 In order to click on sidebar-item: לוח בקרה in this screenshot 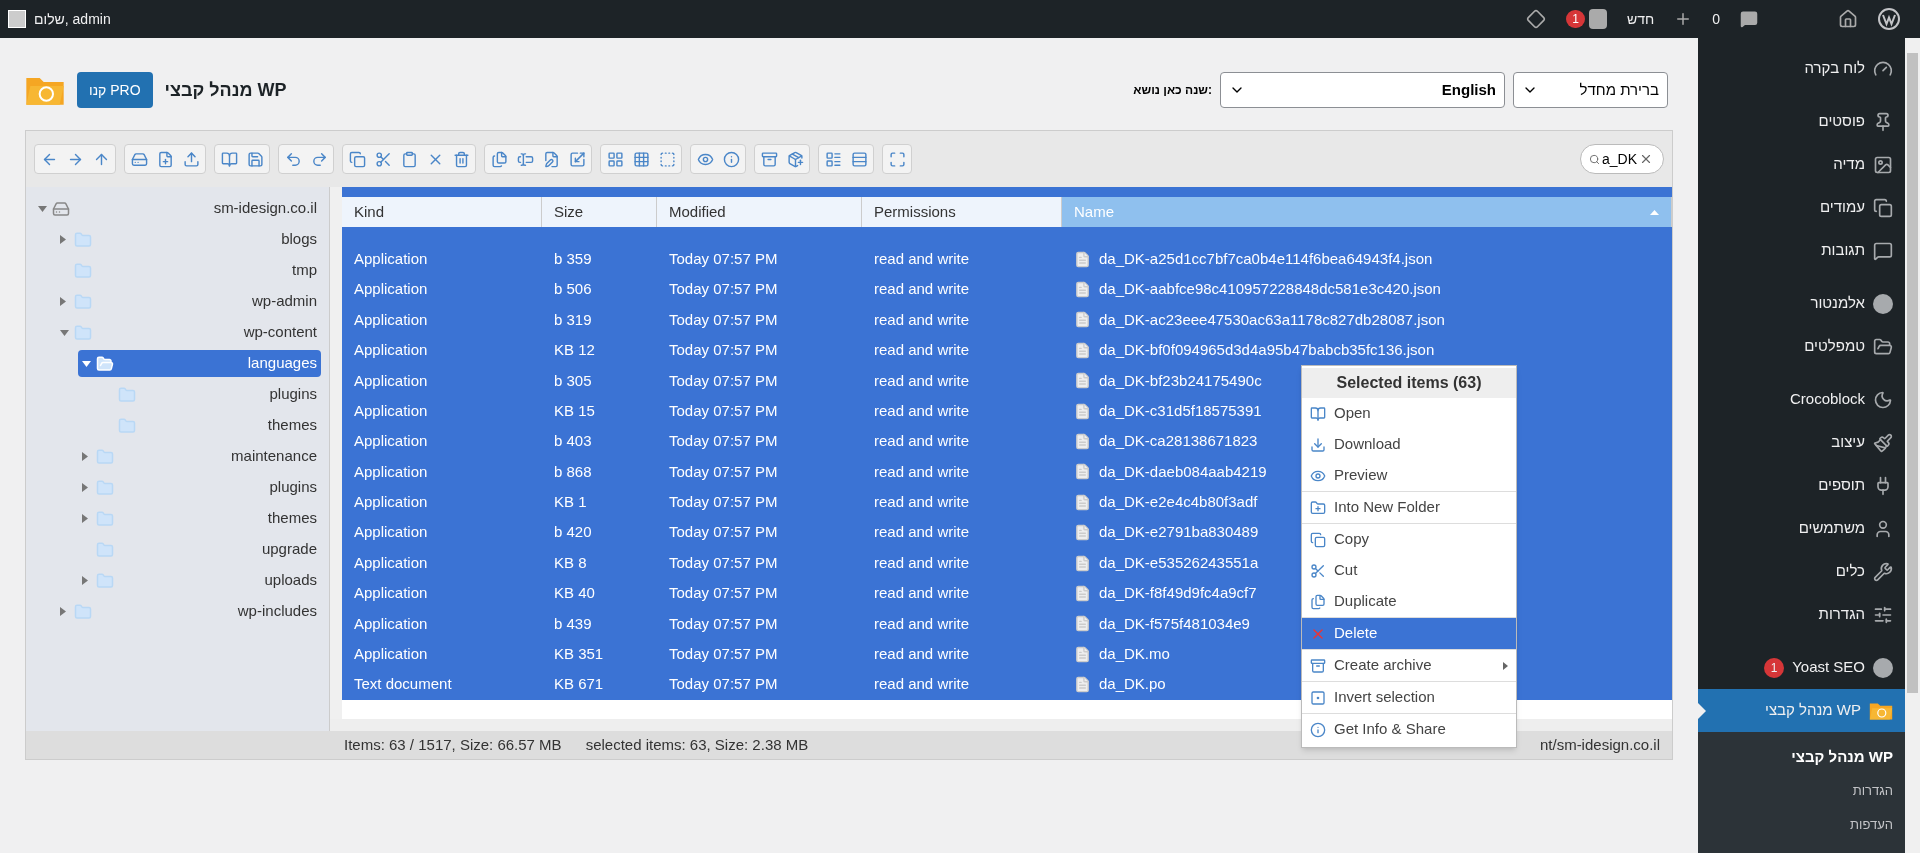, I will do `click(1801, 68)`.